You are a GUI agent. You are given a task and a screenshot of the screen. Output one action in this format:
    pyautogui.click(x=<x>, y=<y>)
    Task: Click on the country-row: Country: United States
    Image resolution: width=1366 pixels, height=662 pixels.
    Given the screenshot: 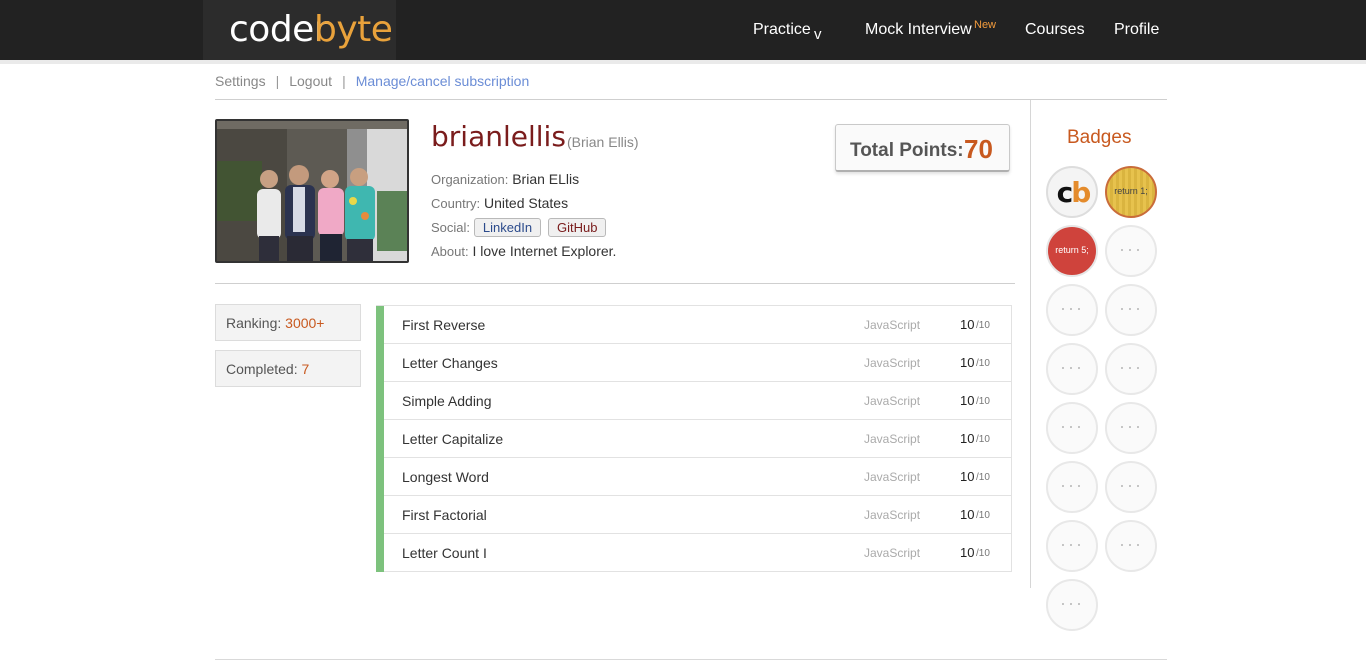 What is the action you would take?
    pyautogui.click(x=499, y=203)
    